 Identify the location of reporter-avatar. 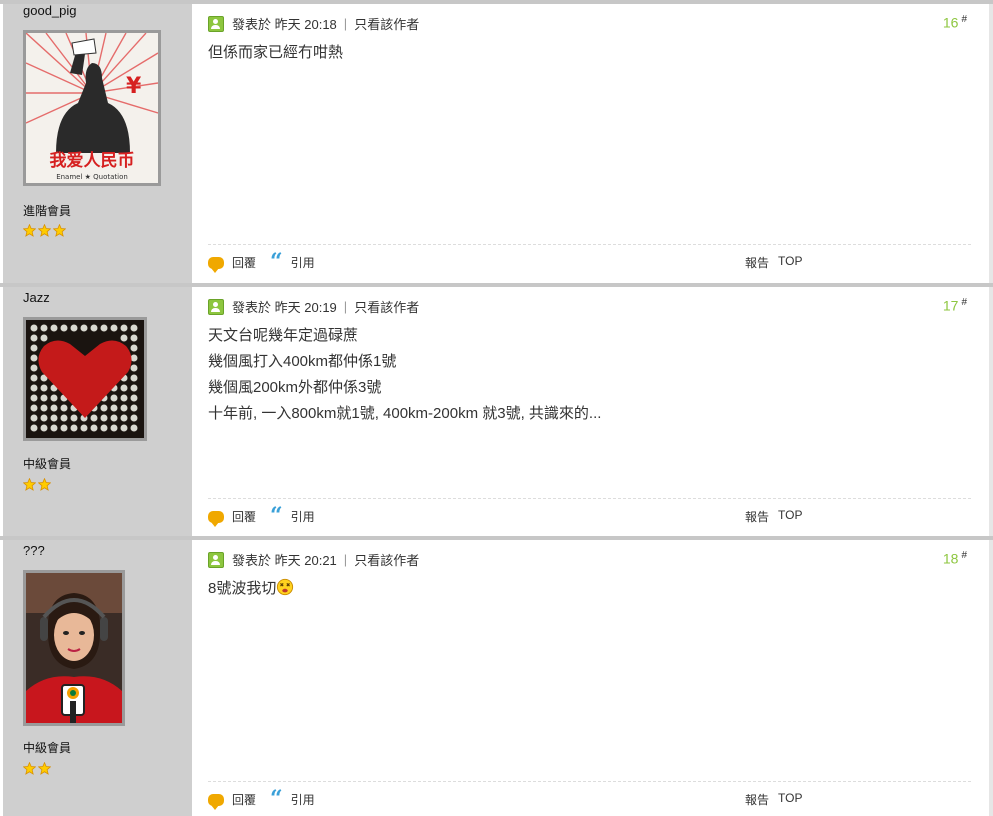
(74, 648).